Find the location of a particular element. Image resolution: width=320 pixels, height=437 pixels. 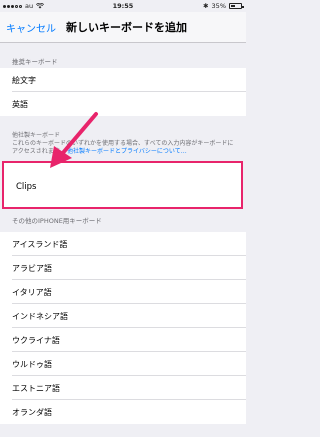

keyboard-item: ウルドゥ語 is located at coordinates (123, 364).